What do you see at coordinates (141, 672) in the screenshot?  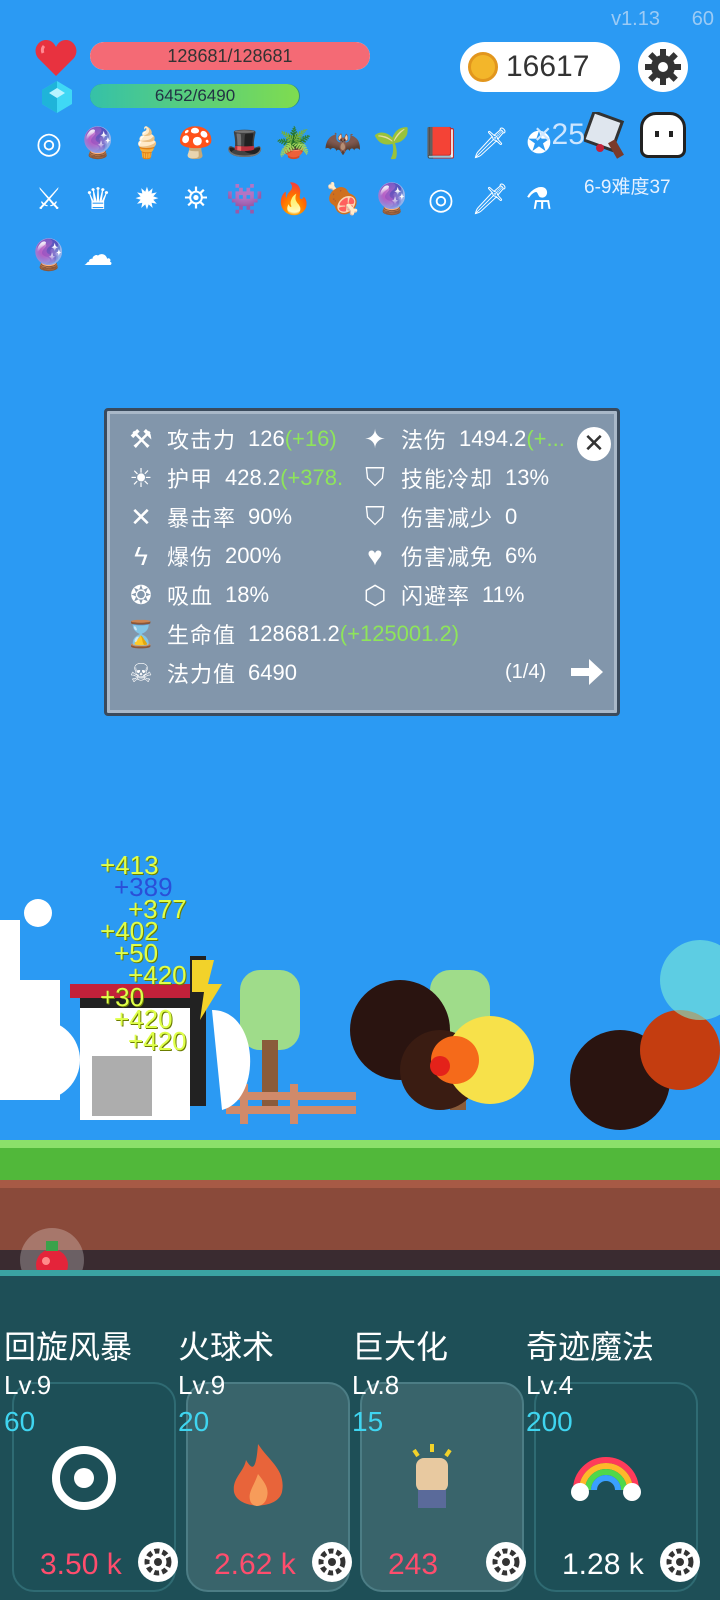 I see `demon-skull-icon: ☠` at bounding box center [141, 672].